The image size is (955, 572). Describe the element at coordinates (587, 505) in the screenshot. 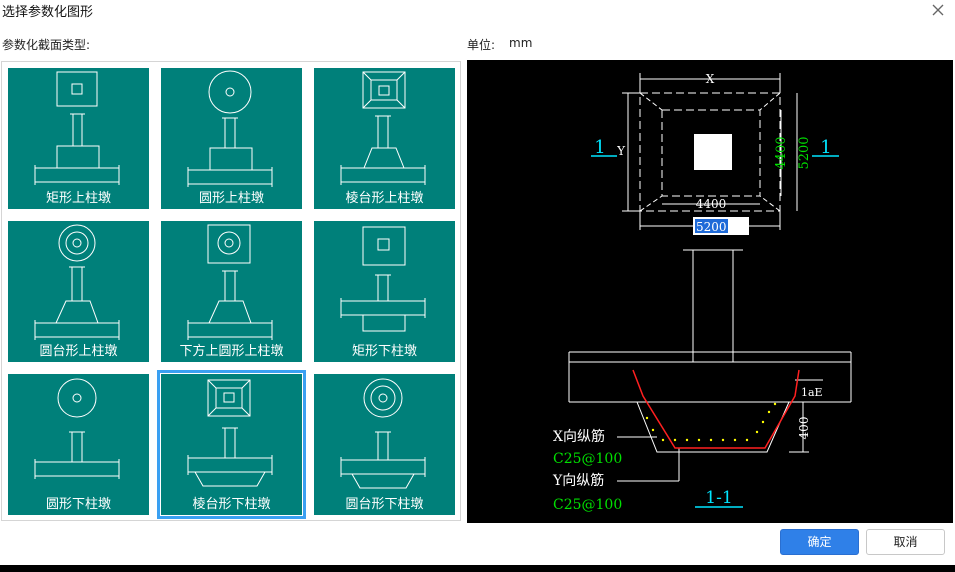

I see `y-rebar-value: C25@100` at that location.